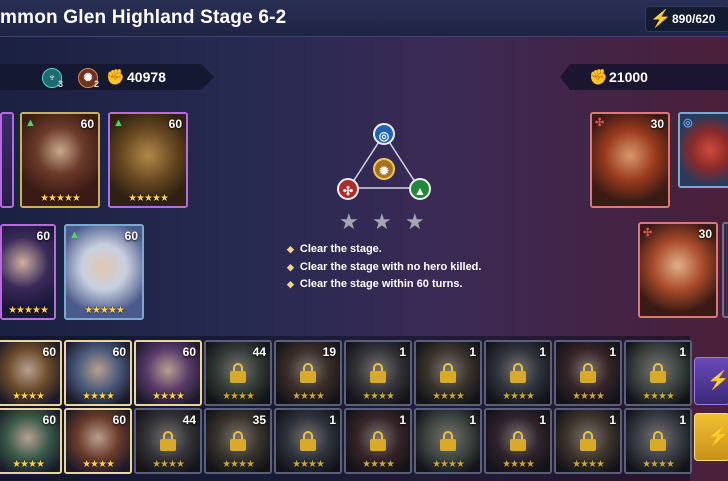 This screenshot has height=481, width=728. What do you see at coordinates (717, 380) in the screenshot?
I see `lightning-icon: ⚡` at bounding box center [717, 380].